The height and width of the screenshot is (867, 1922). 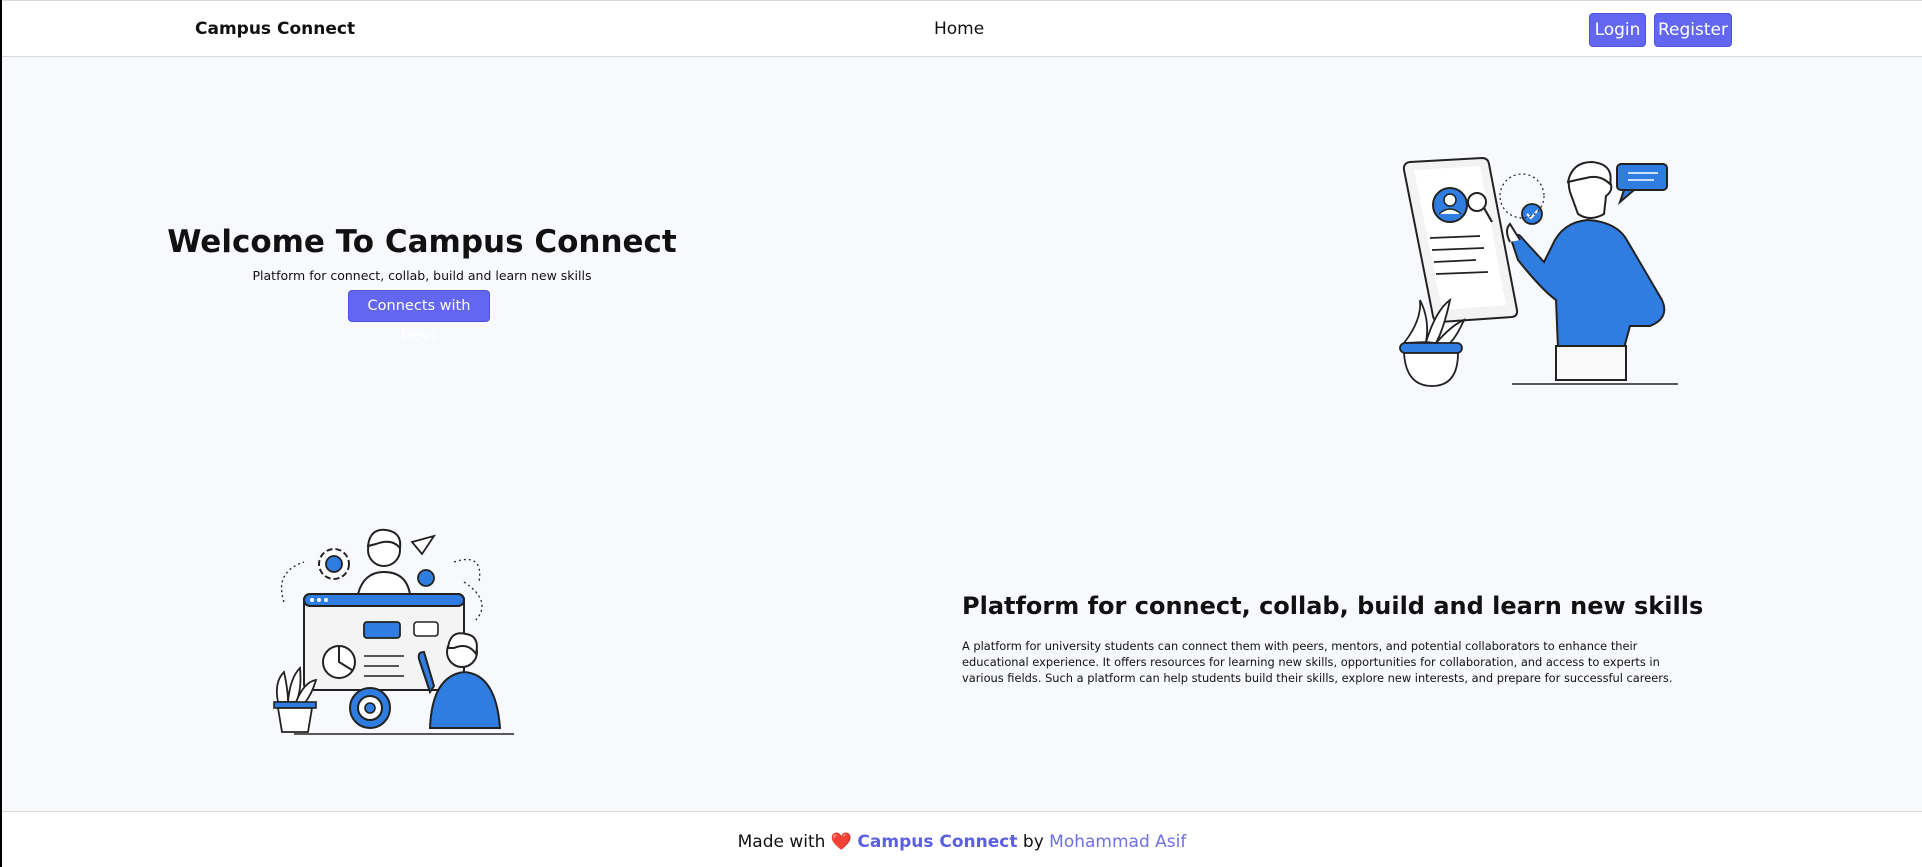 I want to click on woman-figure, so click(x=384, y=561).